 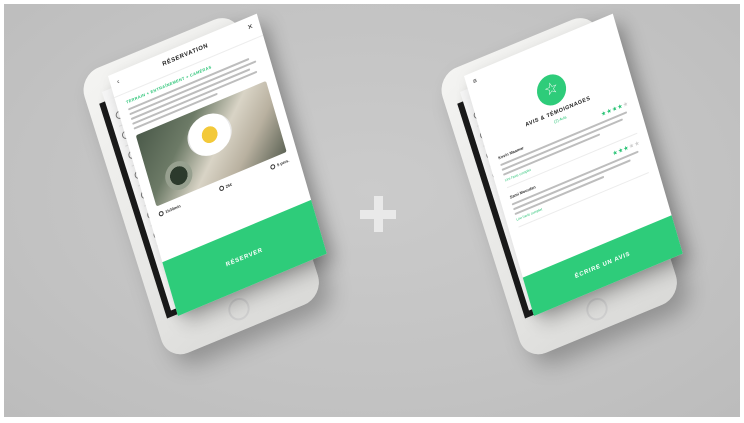 What do you see at coordinates (118, 82) in the screenshot?
I see `chevron-left-icon: ‹` at bounding box center [118, 82].